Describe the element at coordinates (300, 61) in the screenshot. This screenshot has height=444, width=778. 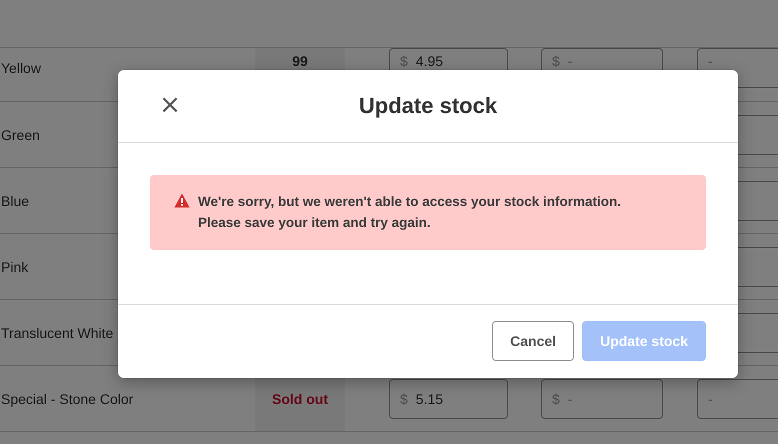
I see `stock-count: 99` at that location.